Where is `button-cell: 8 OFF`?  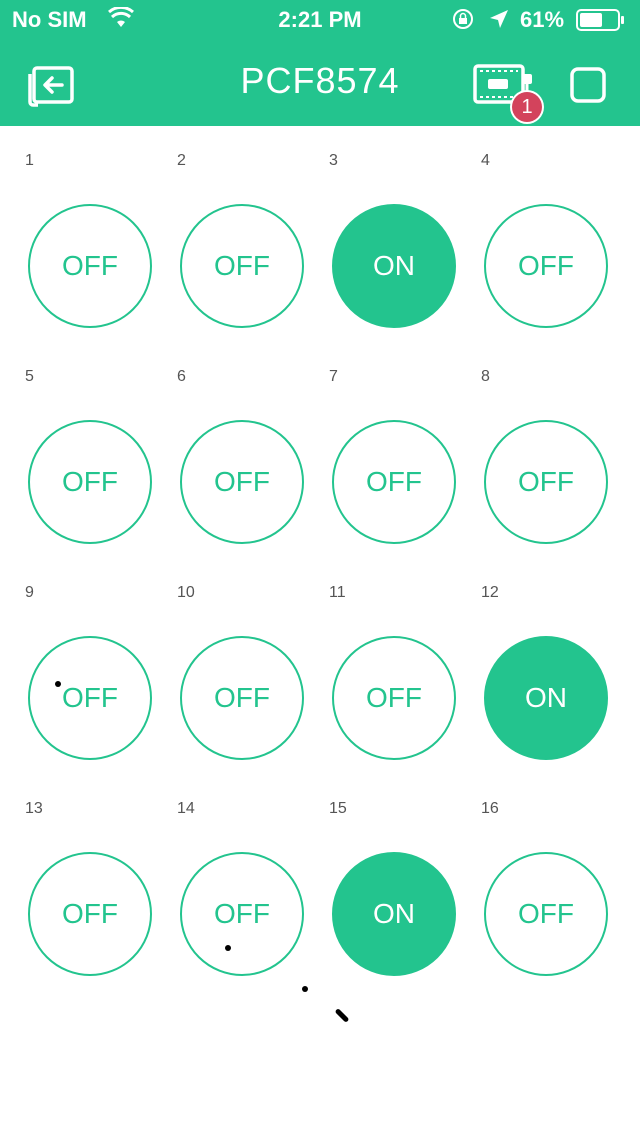 button-cell: 8 OFF is located at coordinates (532, 450).